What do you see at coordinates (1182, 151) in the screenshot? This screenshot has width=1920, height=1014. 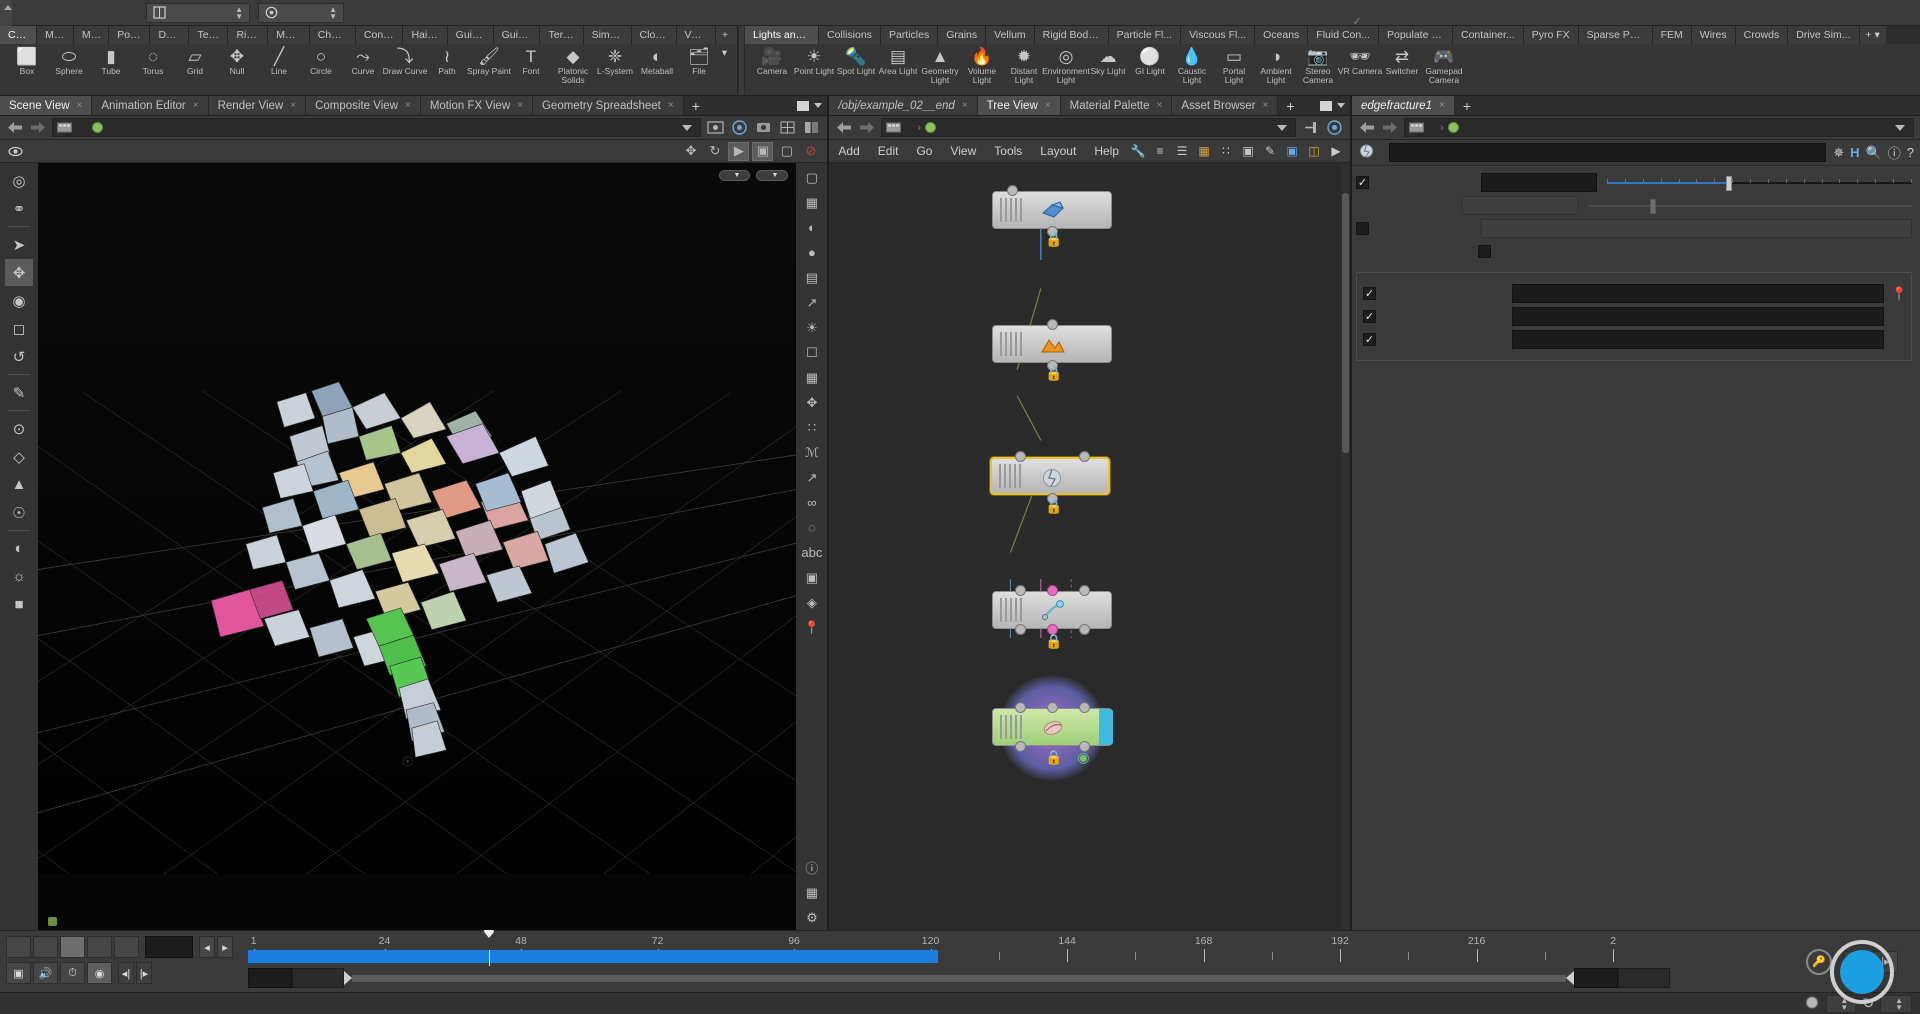 I see `net-list-icon: ☰` at bounding box center [1182, 151].